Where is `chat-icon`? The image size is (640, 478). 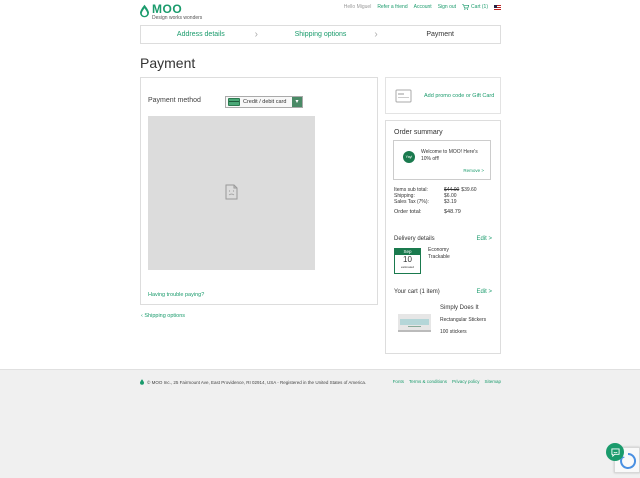
chat-icon is located at coordinates (615, 452).